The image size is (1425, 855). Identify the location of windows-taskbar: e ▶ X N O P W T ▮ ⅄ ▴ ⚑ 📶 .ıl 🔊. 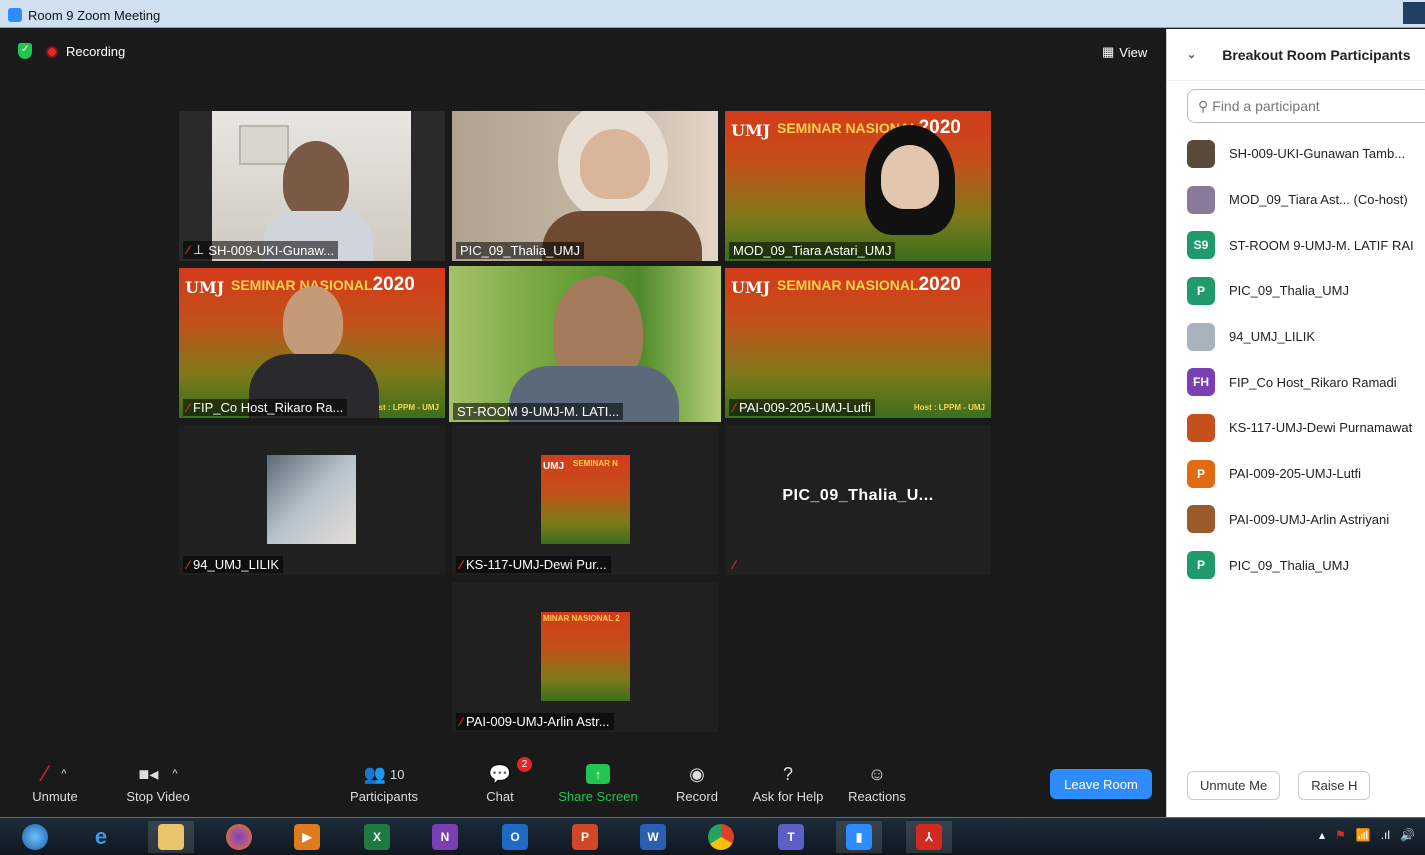
(712, 836).